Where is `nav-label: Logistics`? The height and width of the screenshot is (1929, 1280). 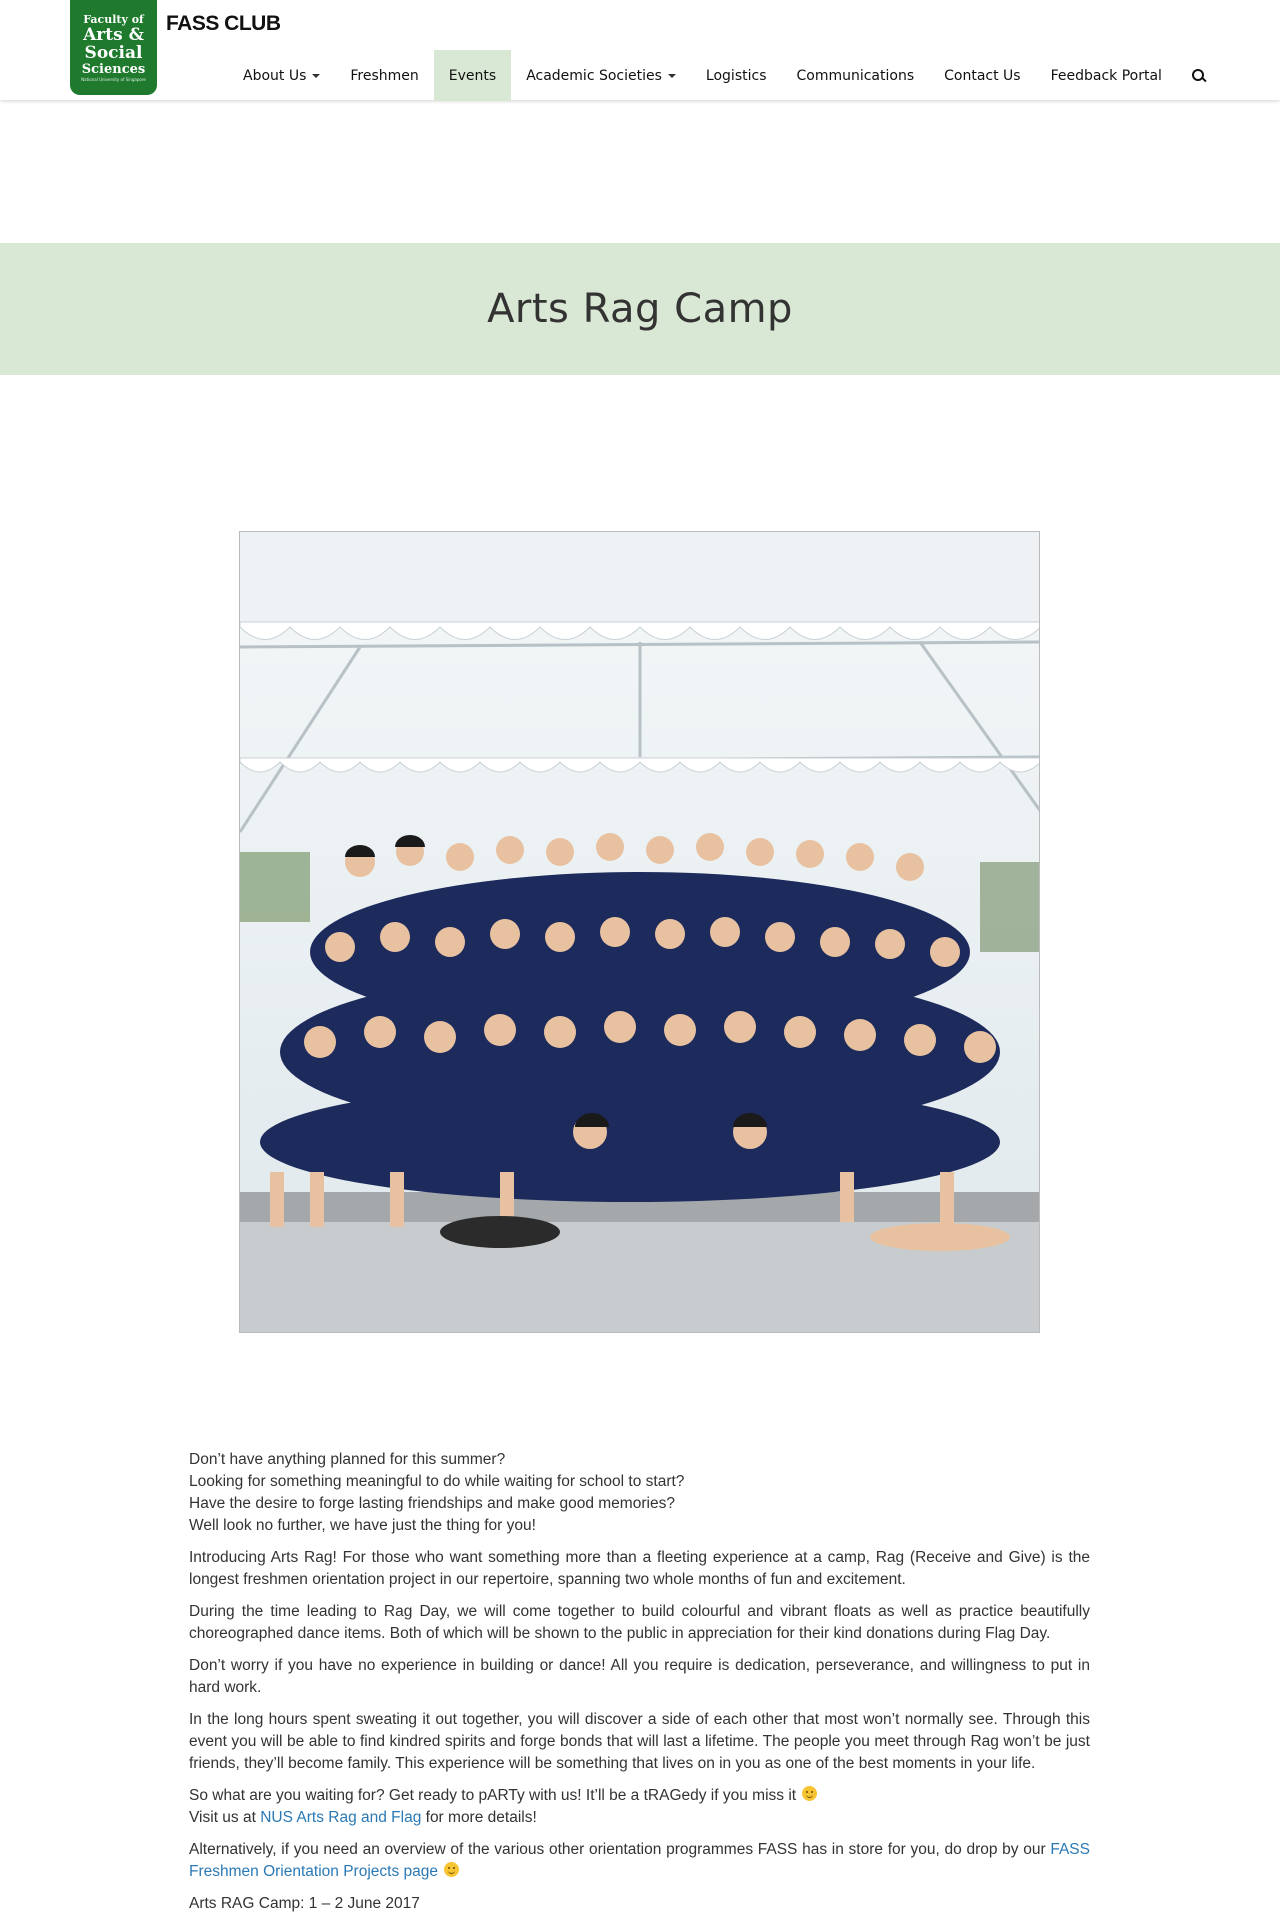 nav-label: Logistics is located at coordinates (736, 75).